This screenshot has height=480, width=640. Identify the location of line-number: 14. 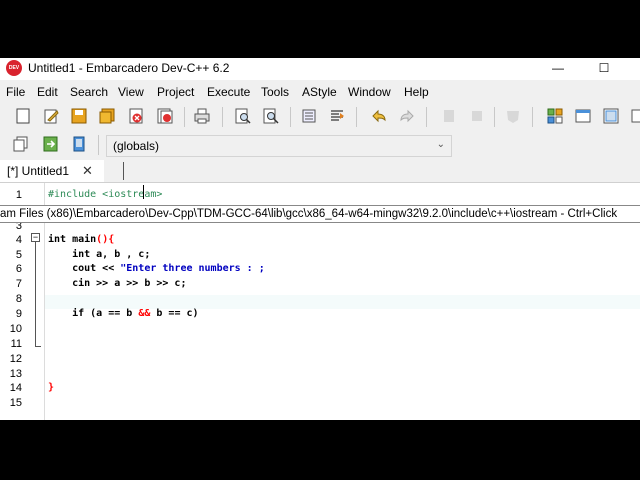
(15, 388).